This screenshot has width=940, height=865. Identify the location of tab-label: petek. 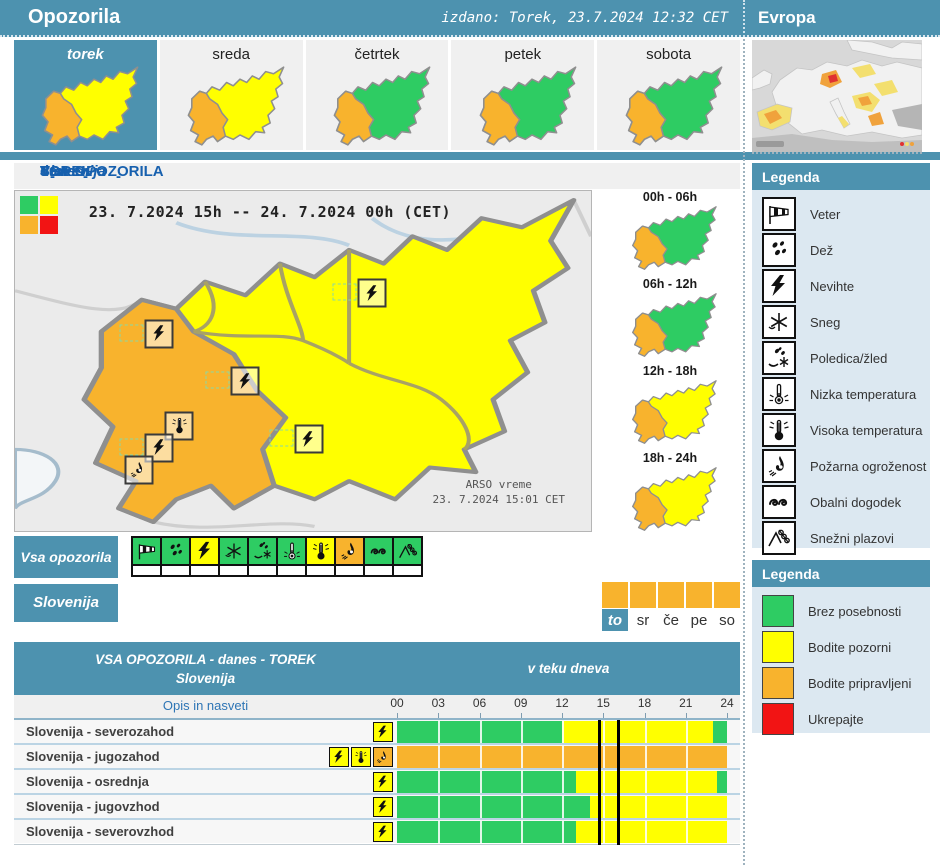
(523, 54).